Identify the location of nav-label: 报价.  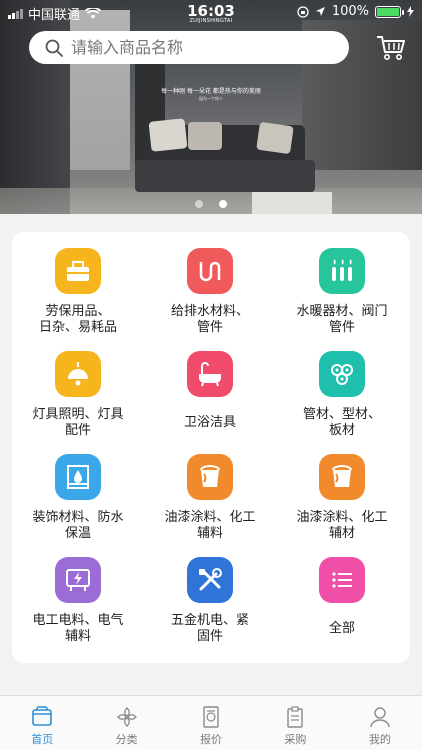
(211, 739).